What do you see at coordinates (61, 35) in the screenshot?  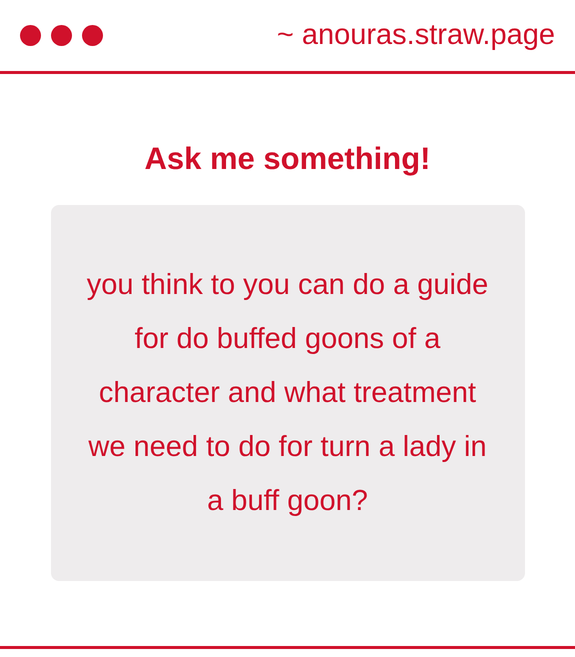 I see `window-dots-icon` at bounding box center [61, 35].